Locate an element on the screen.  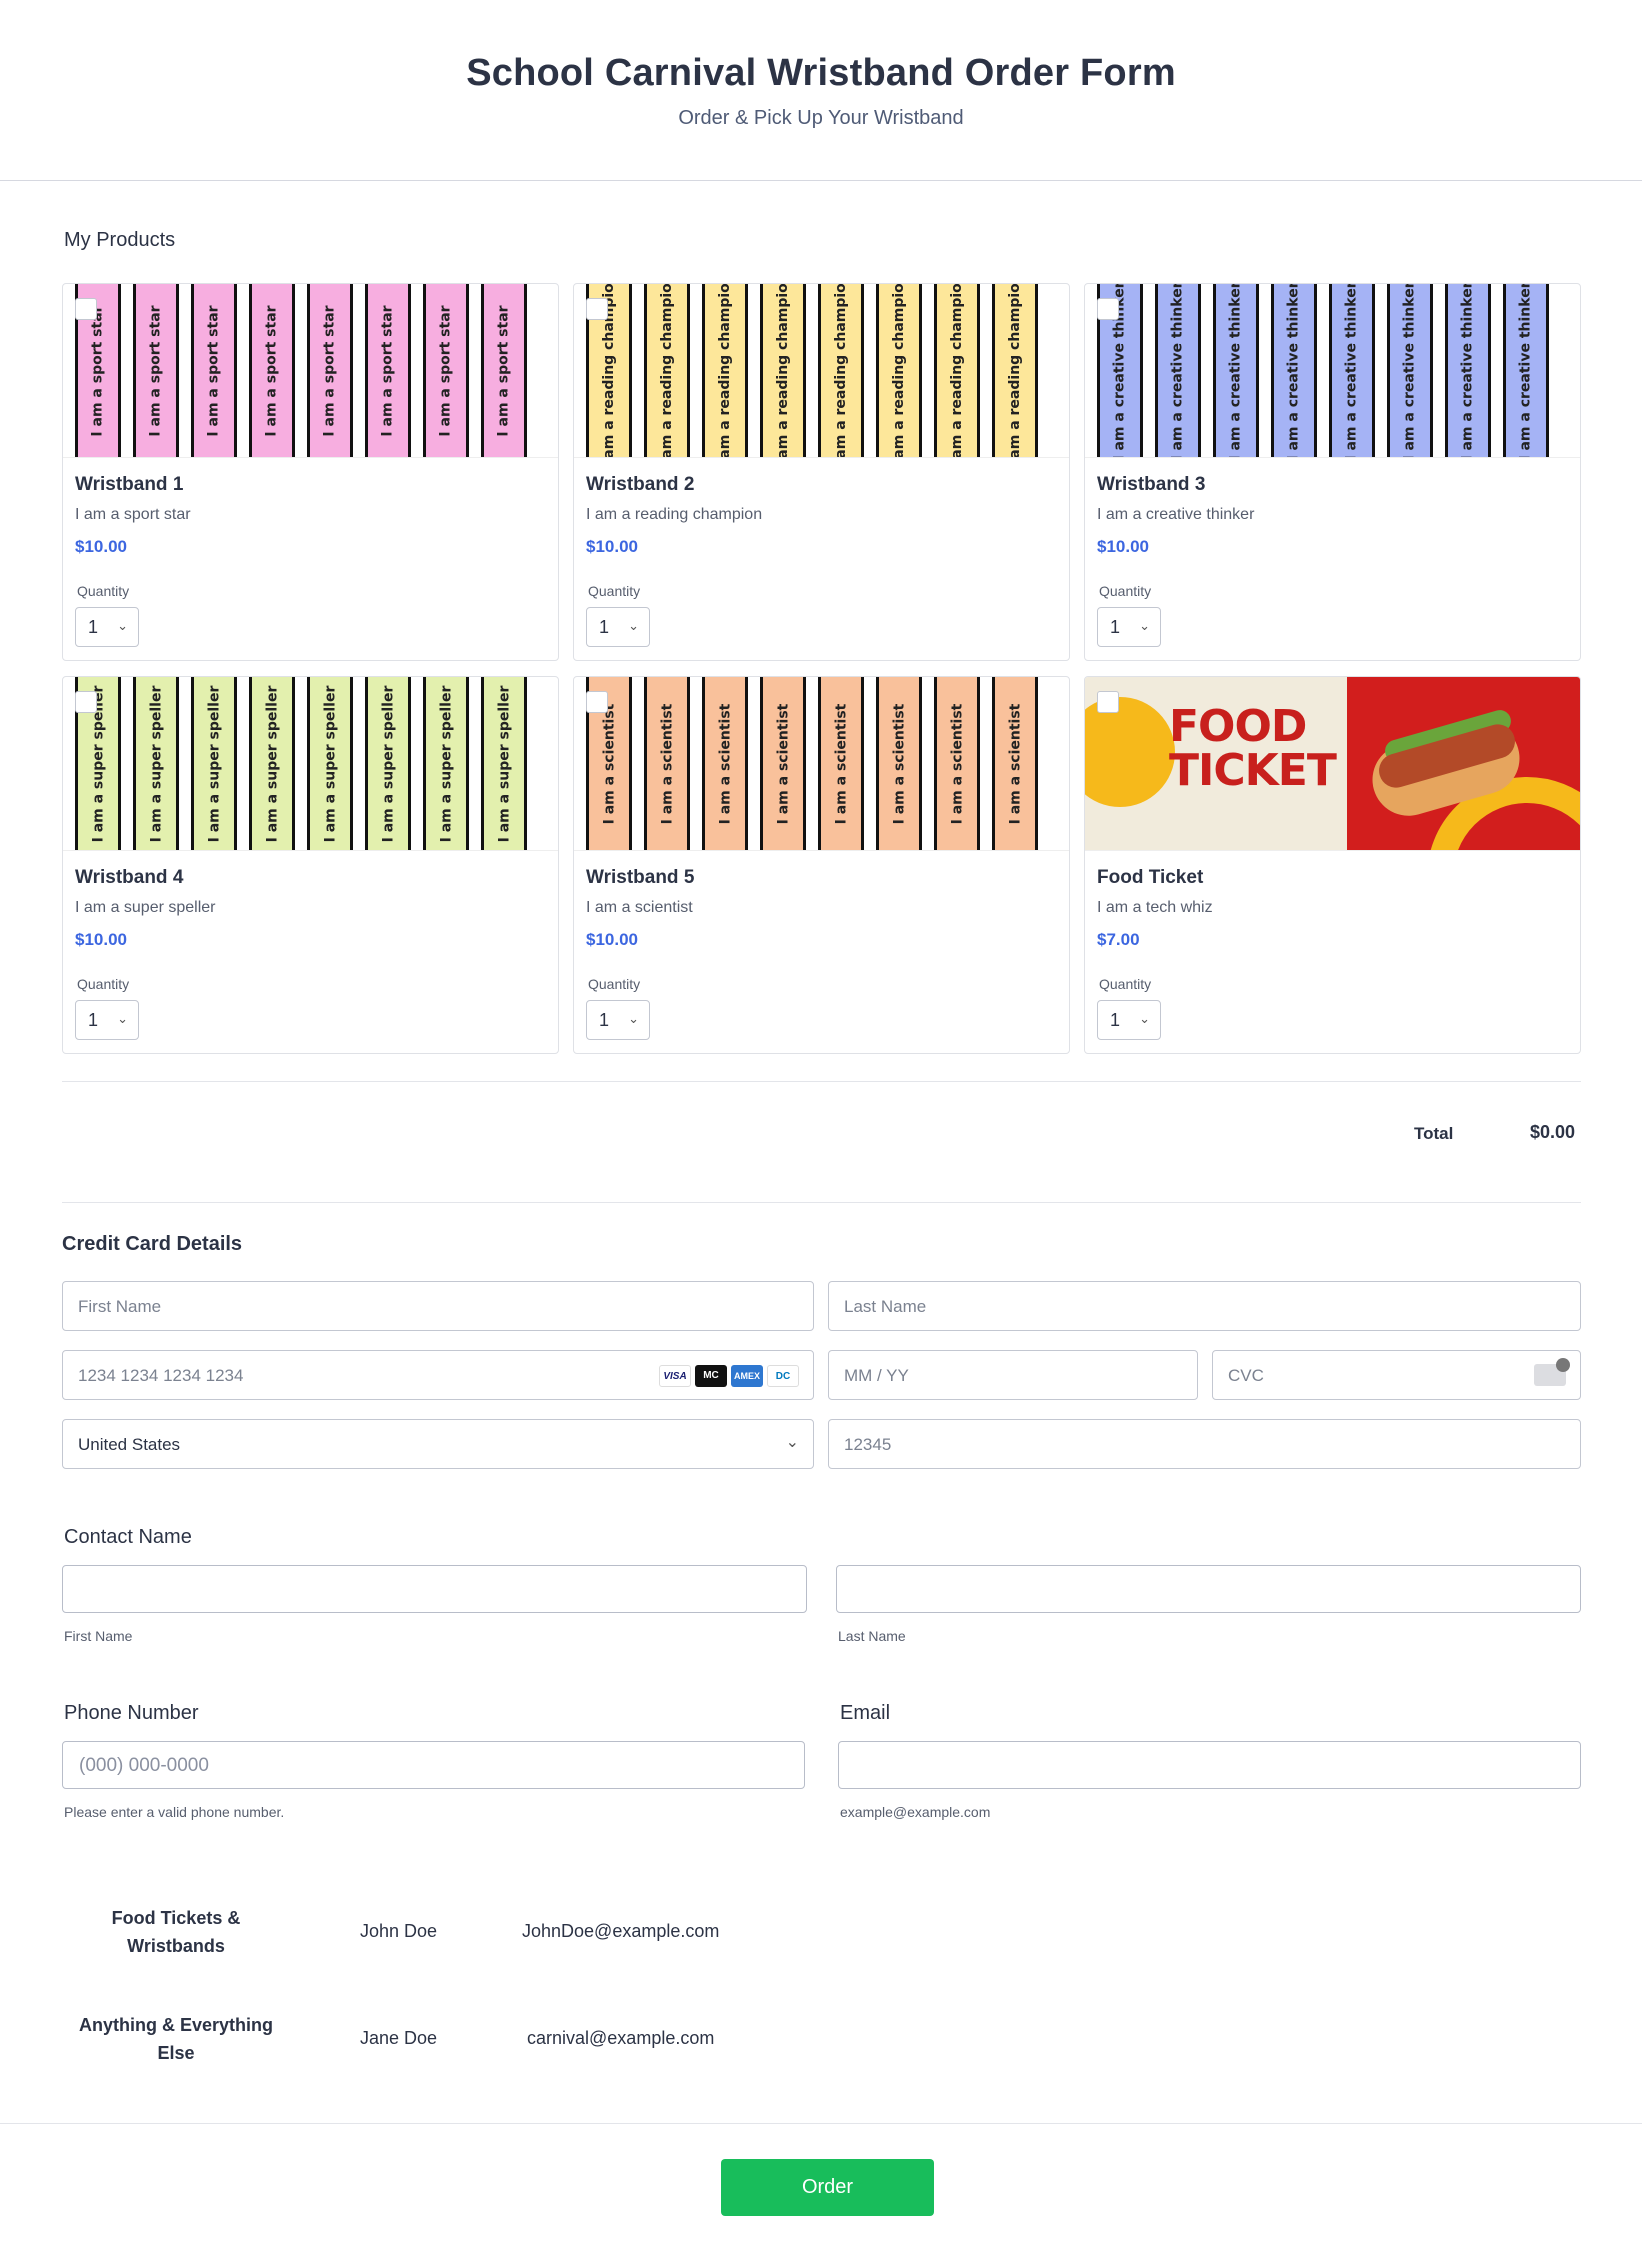
contact-first-name-input is located at coordinates (434, 1589).